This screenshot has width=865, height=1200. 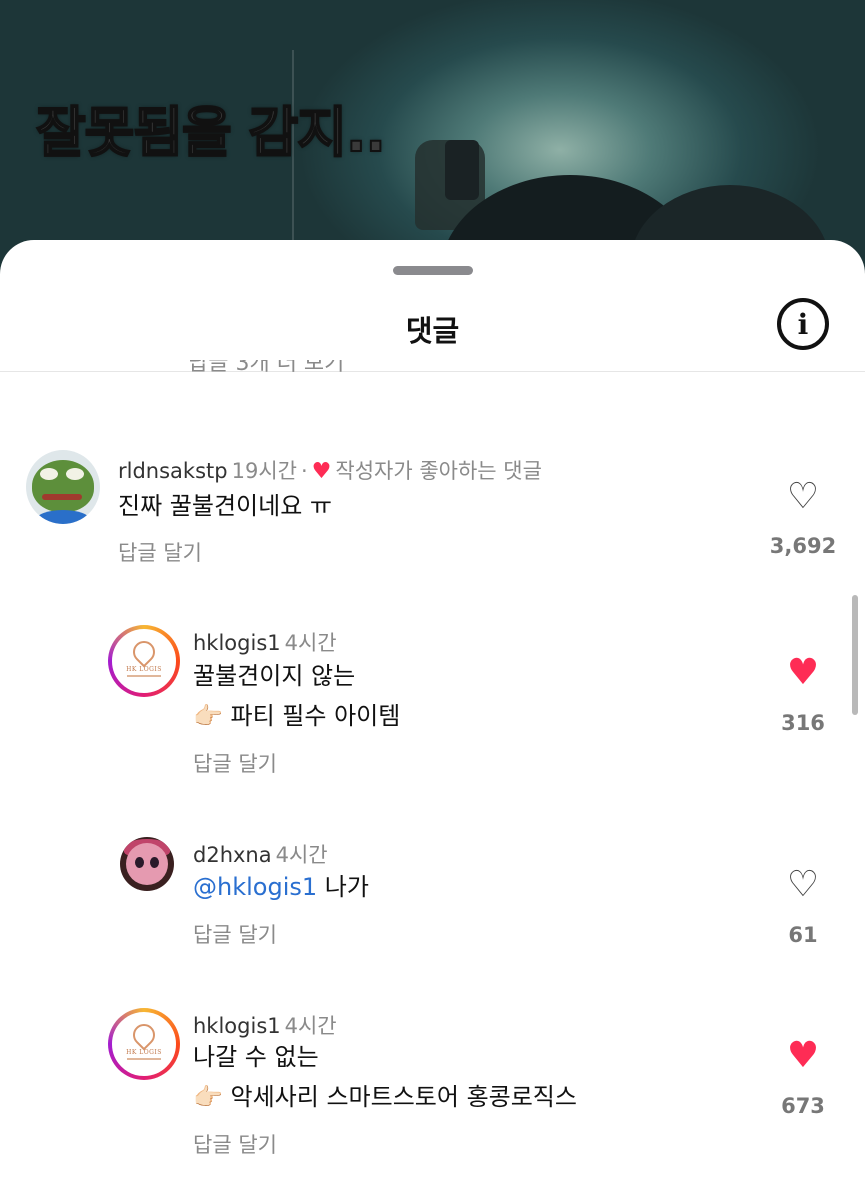 What do you see at coordinates (385, 1077) in the screenshot?
I see `comment-text: 나갈 수 없는 👉🏻 악세사리 스마트스토어 홍콩로직스` at bounding box center [385, 1077].